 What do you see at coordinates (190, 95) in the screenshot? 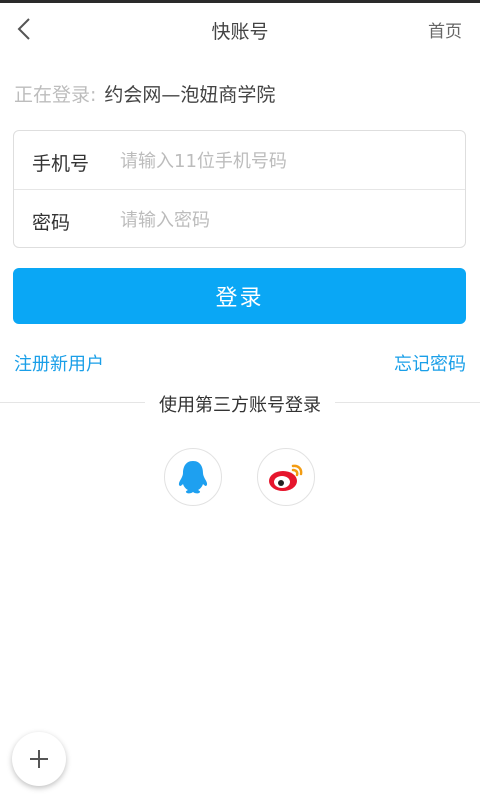
I see `login-site-name: 约会网—泡妞商学院` at bounding box center [190, 95].